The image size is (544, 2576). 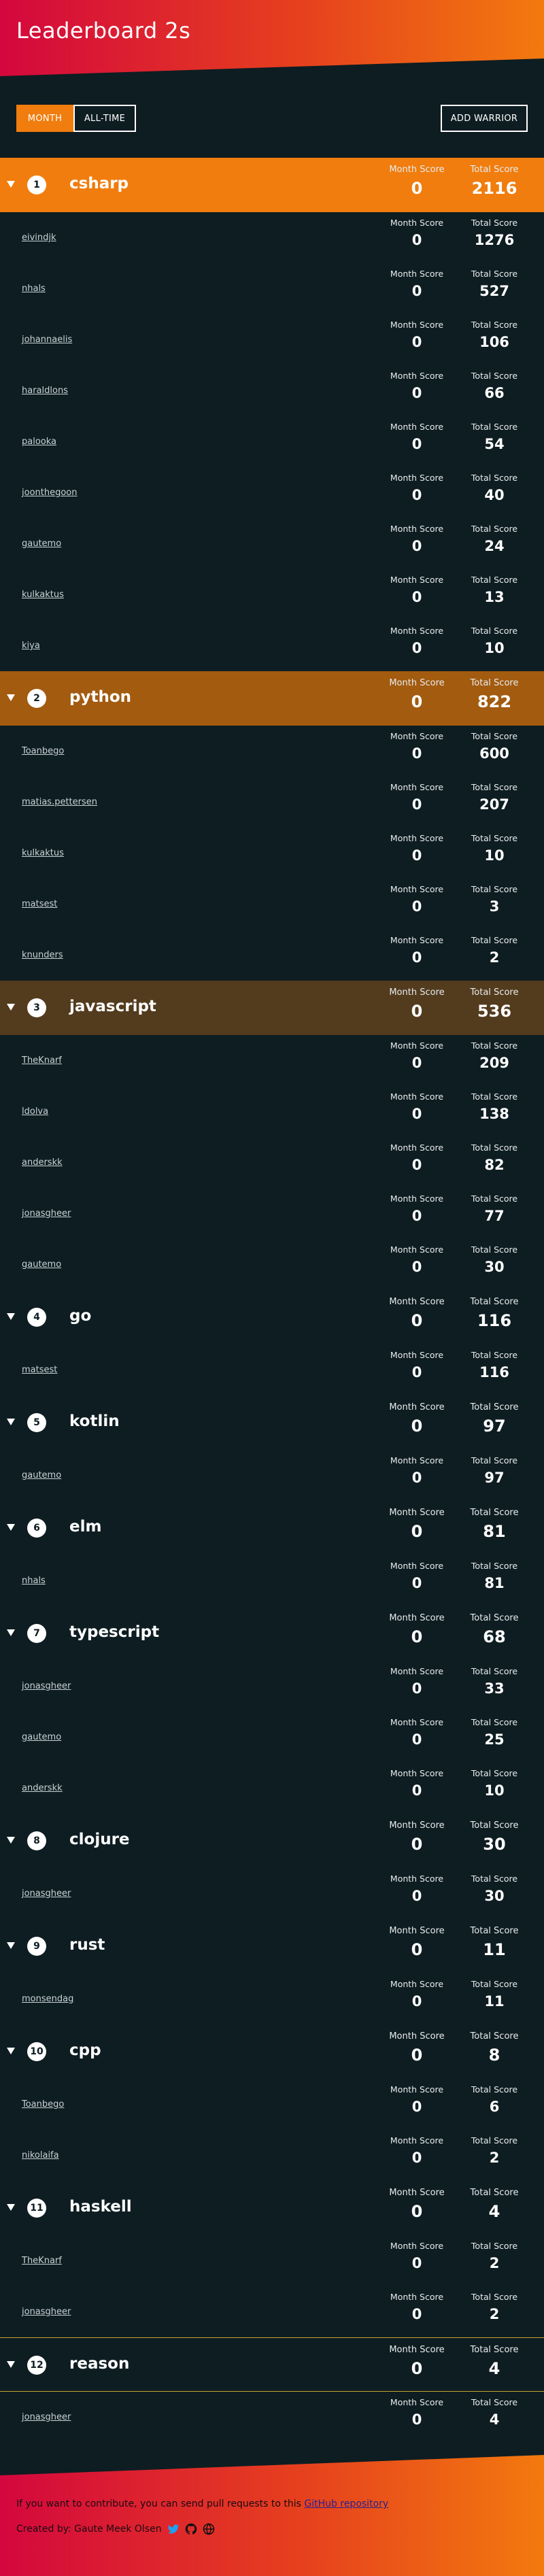 What do you see at coordinates (45, 118) in the screenshot?
I see `month-button: MONTH` at bounding box center [45, 118].